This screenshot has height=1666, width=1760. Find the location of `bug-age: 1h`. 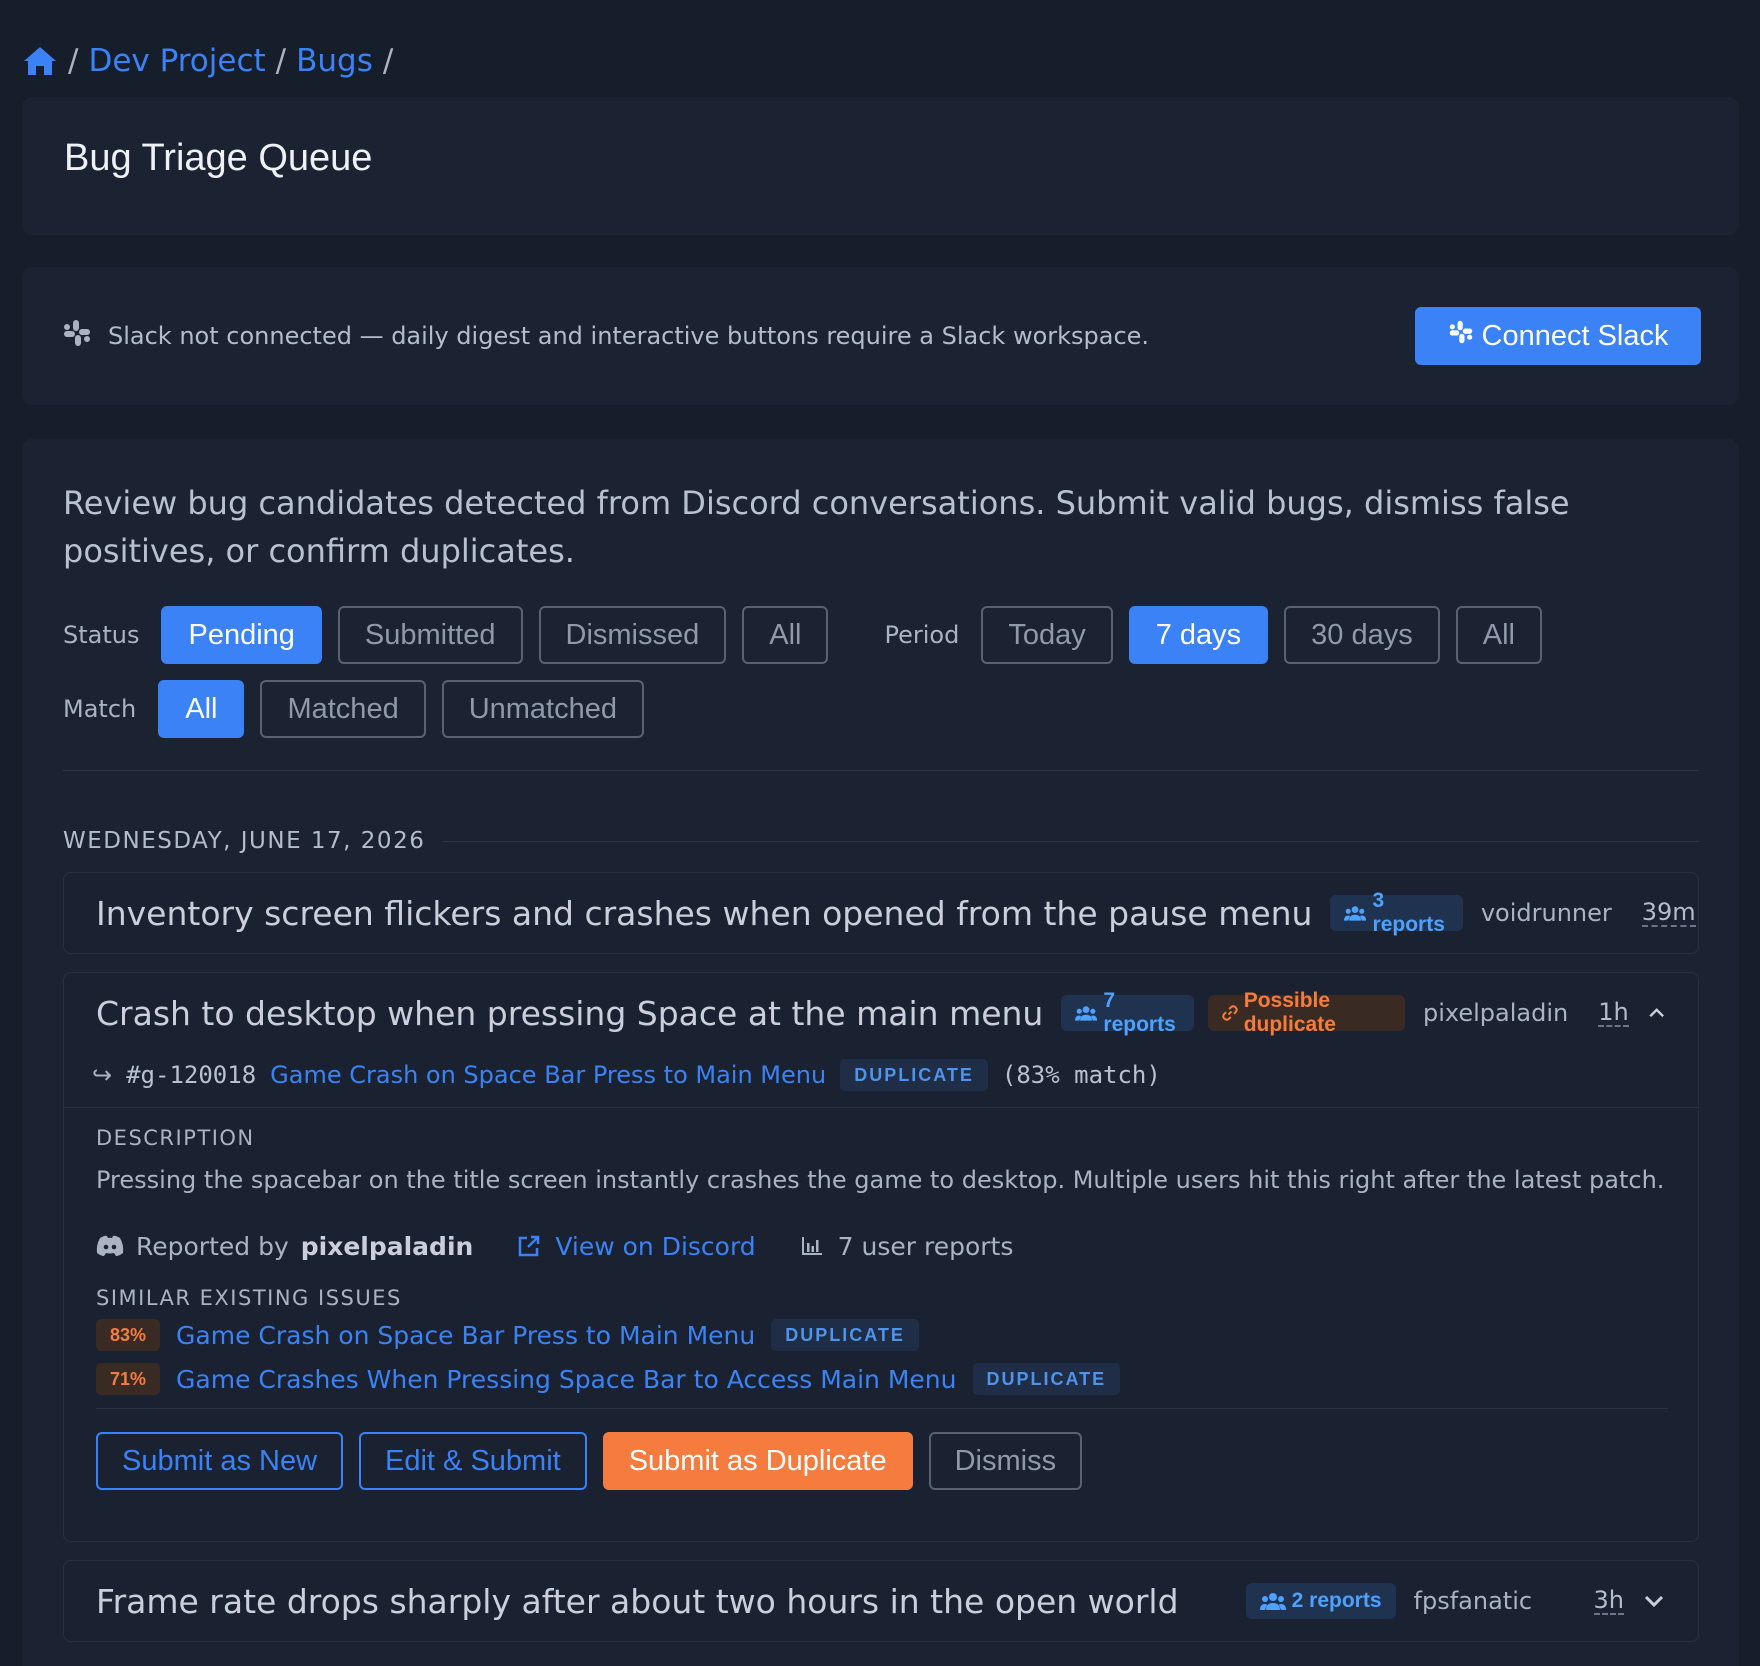

bug-age: 1h is located at coordinates (1613, 1012).